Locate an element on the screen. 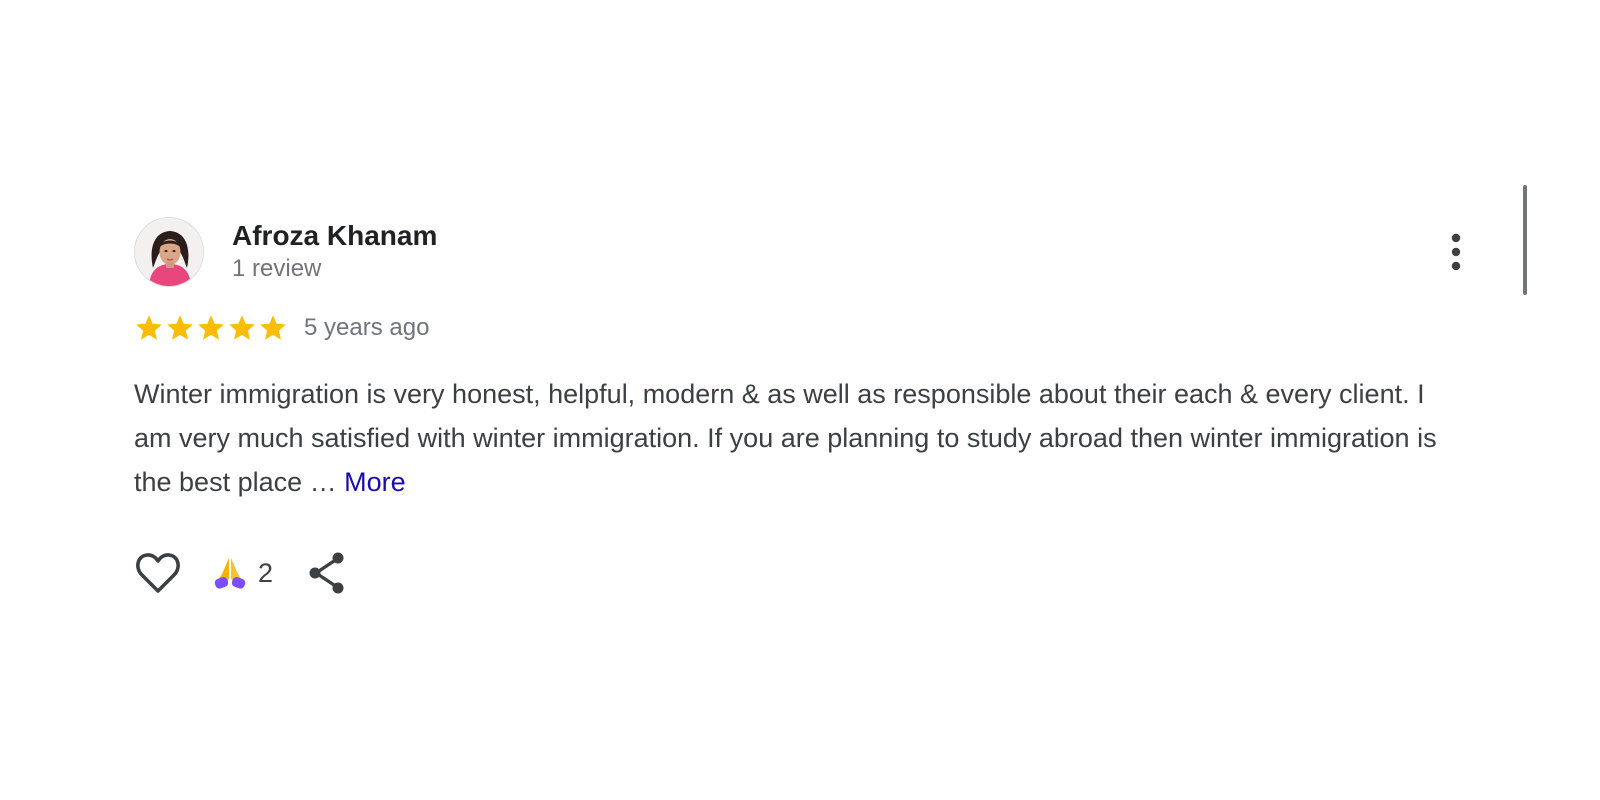 The width and height of the screenshot is (1600, 800). share-icon is located at coordinates (326, 573).